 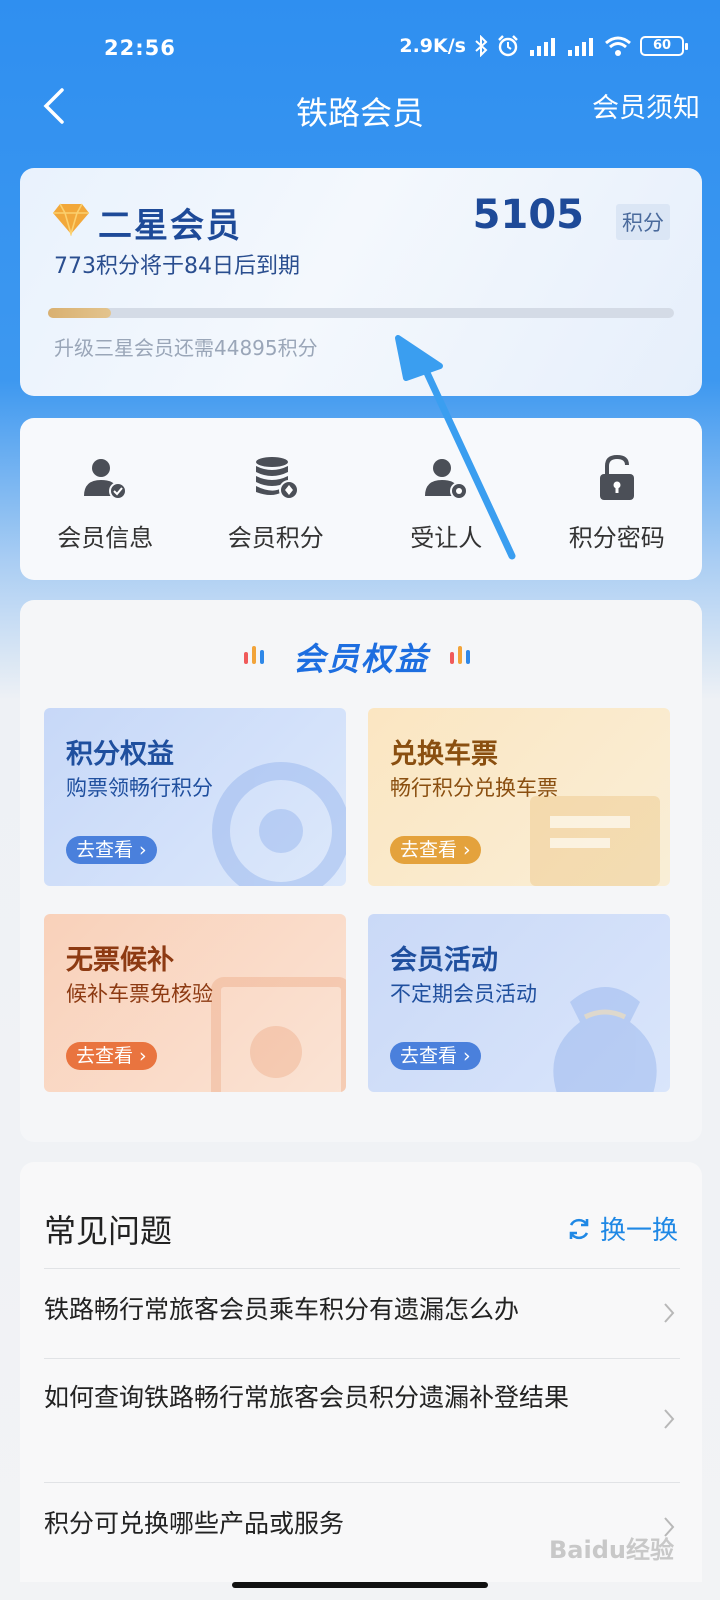 What do you see at coordinates (307, 1397) in the screenshot?
I see `faq-question: 如何查询铁路畅行常旅客会员积分遗漏补登结果` at bounding box center [307, 1397].